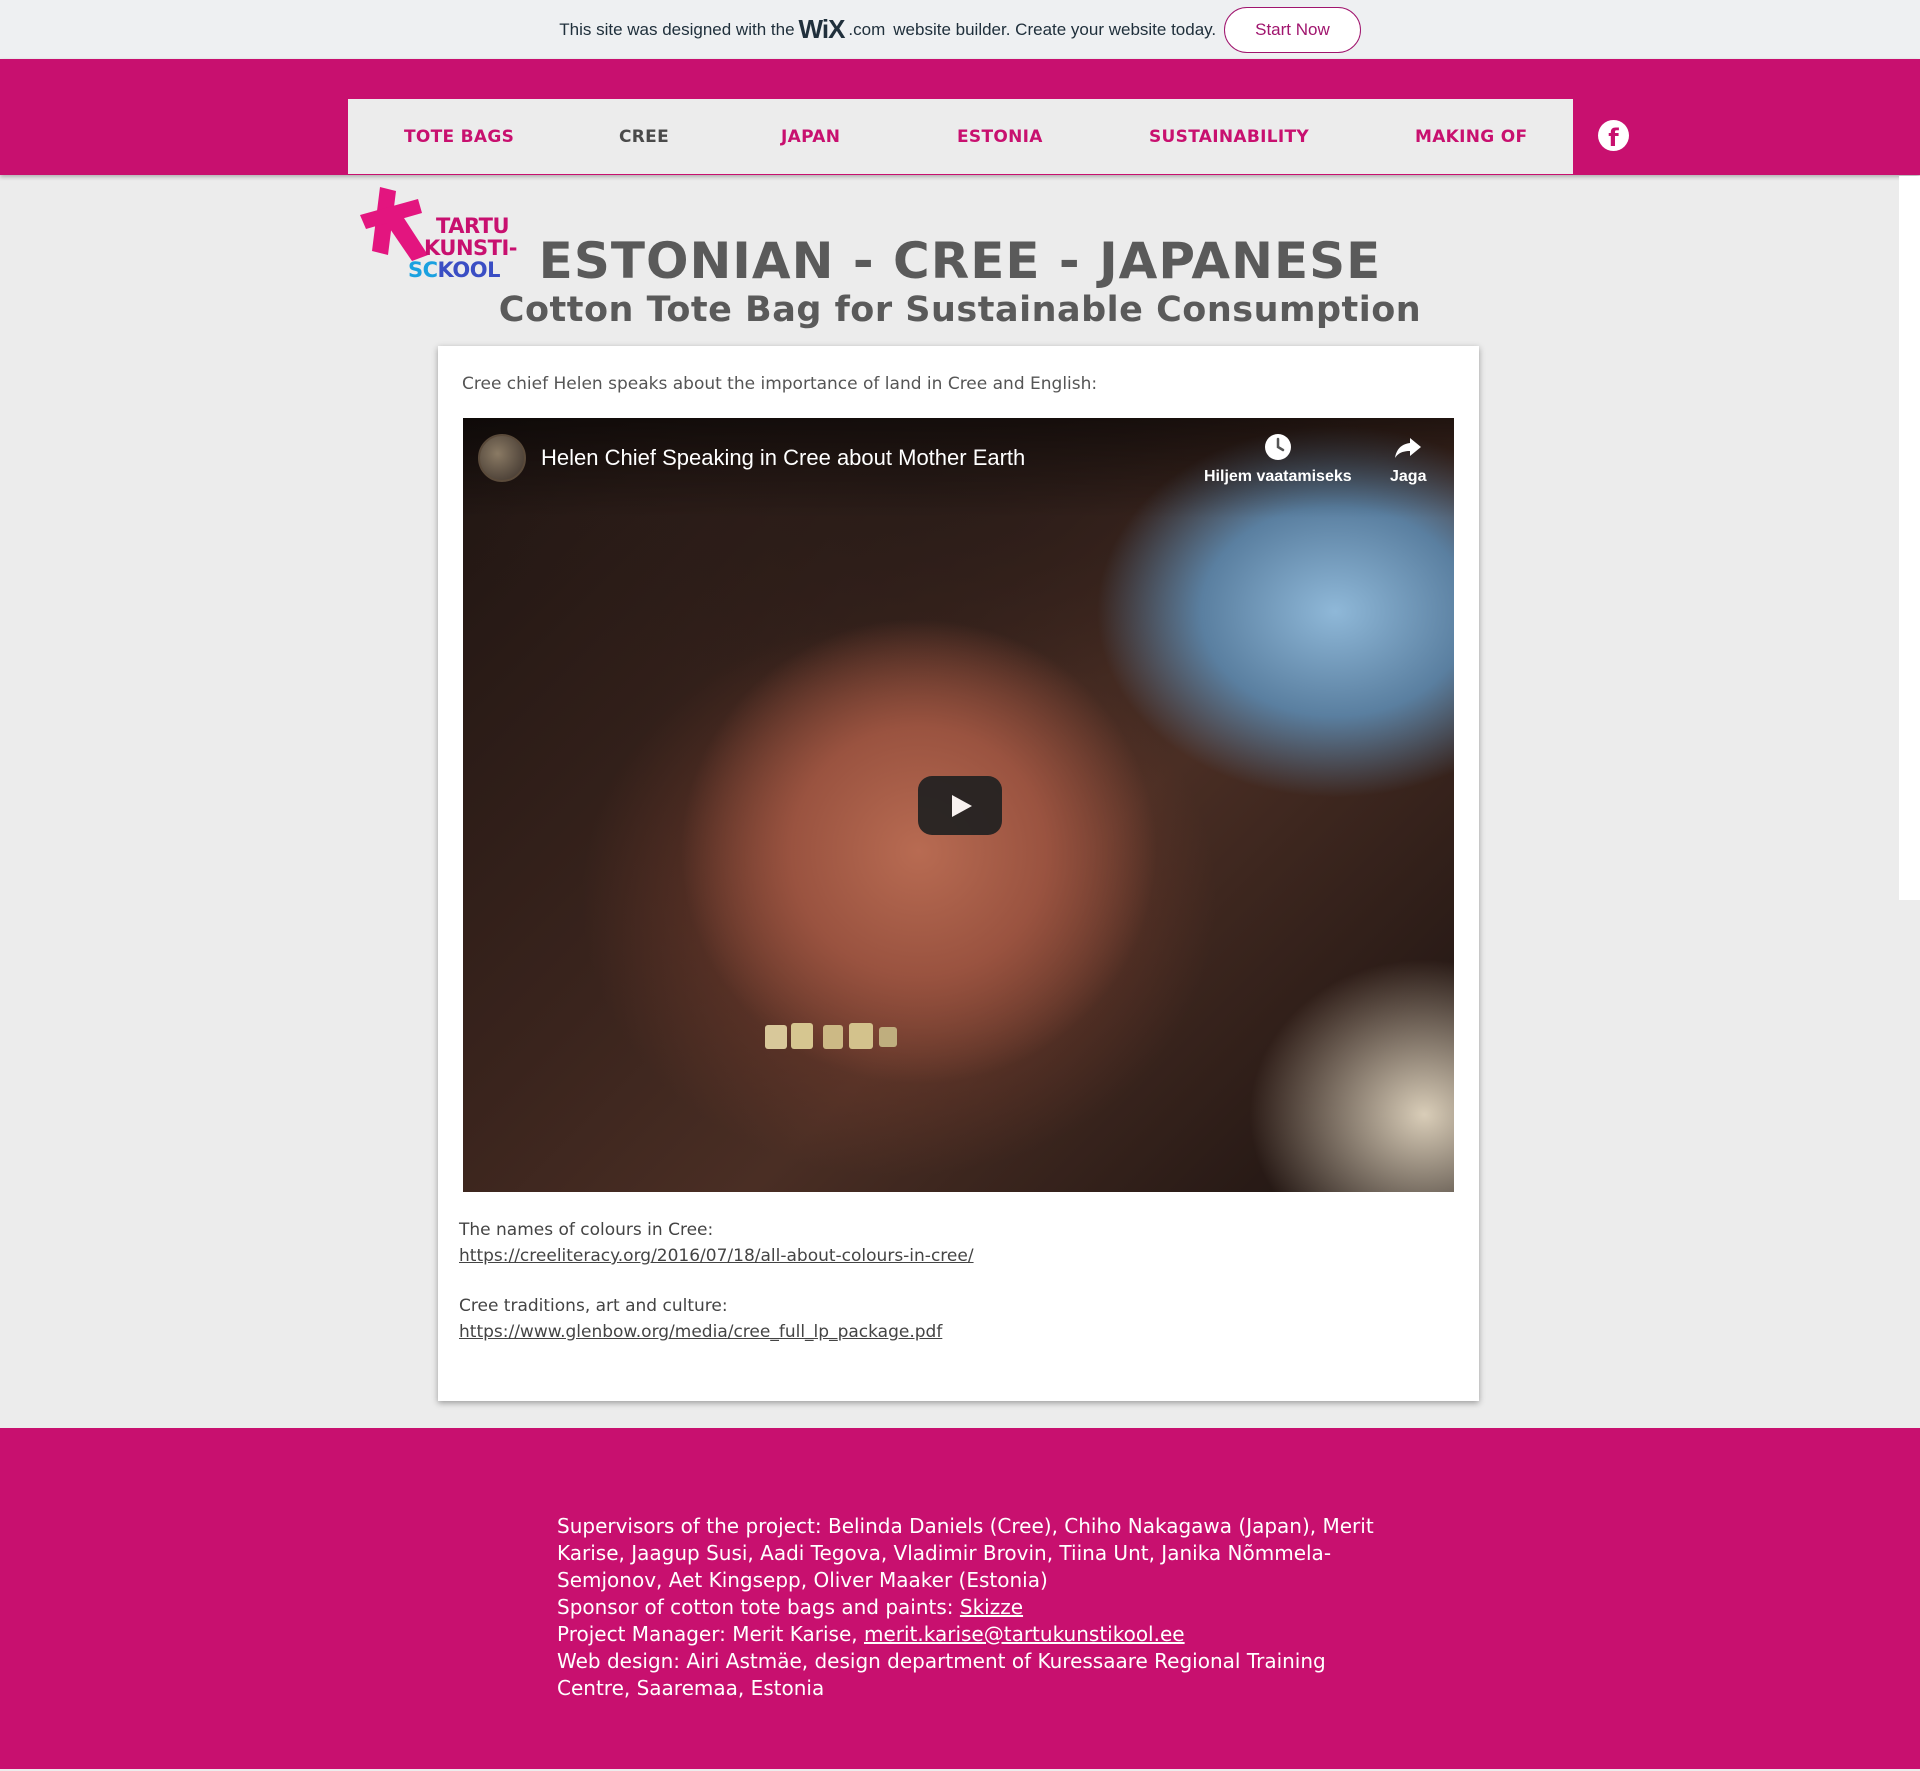  What do you see at coordinates (586, 1230) in the screenshot?
I see `colours-label: The names of colours in Cree:` at bounding box center [586, 1230].